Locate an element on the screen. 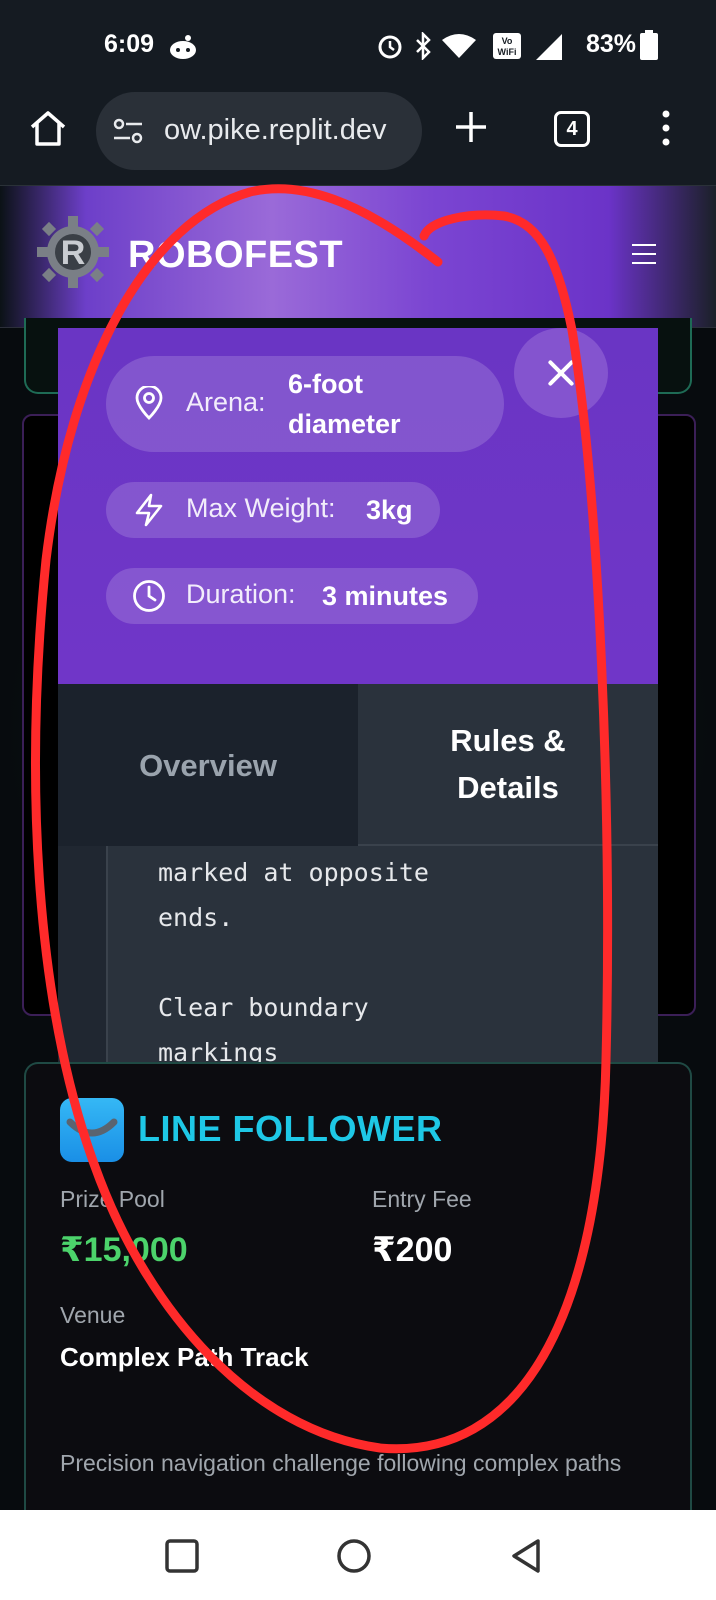  tab-label: Rules & Details is located at coordinates (507, 764).